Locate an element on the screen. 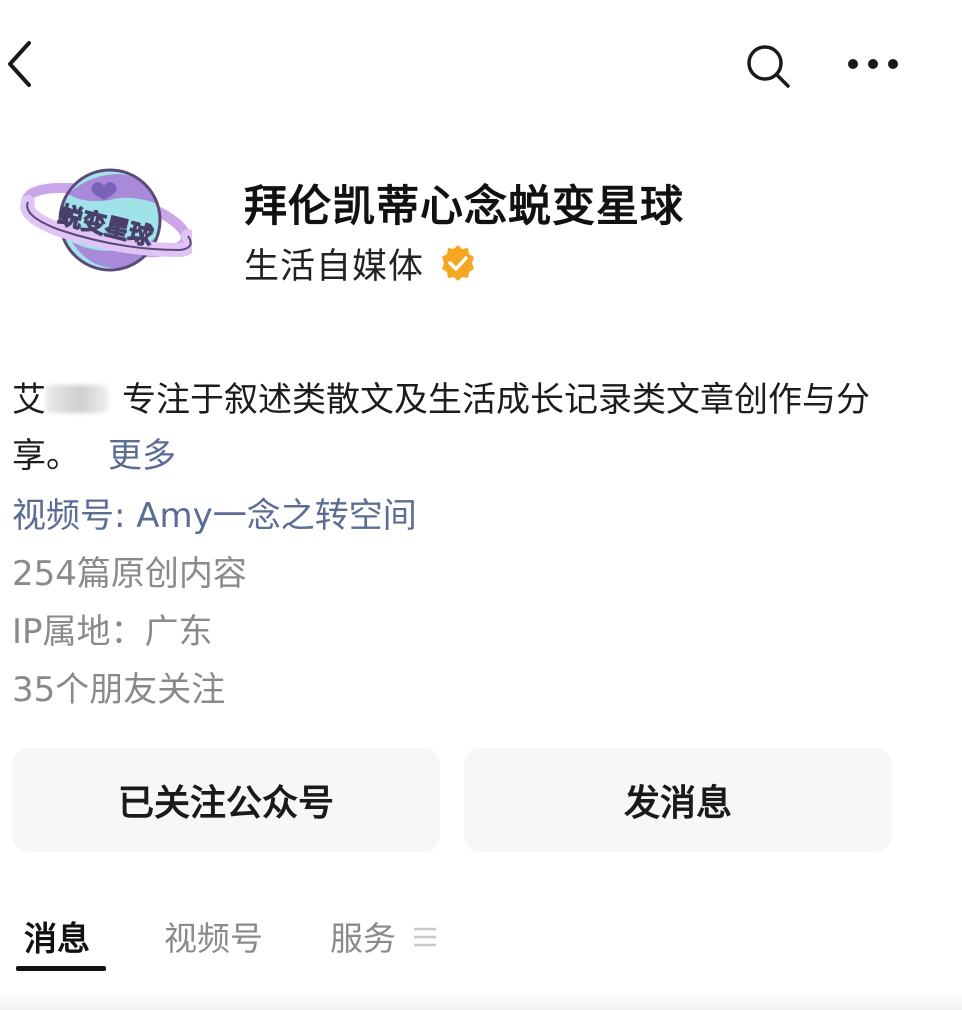 The image size is (962, 1010). tab-messages: 消息 is located at coordinates (57, 936).